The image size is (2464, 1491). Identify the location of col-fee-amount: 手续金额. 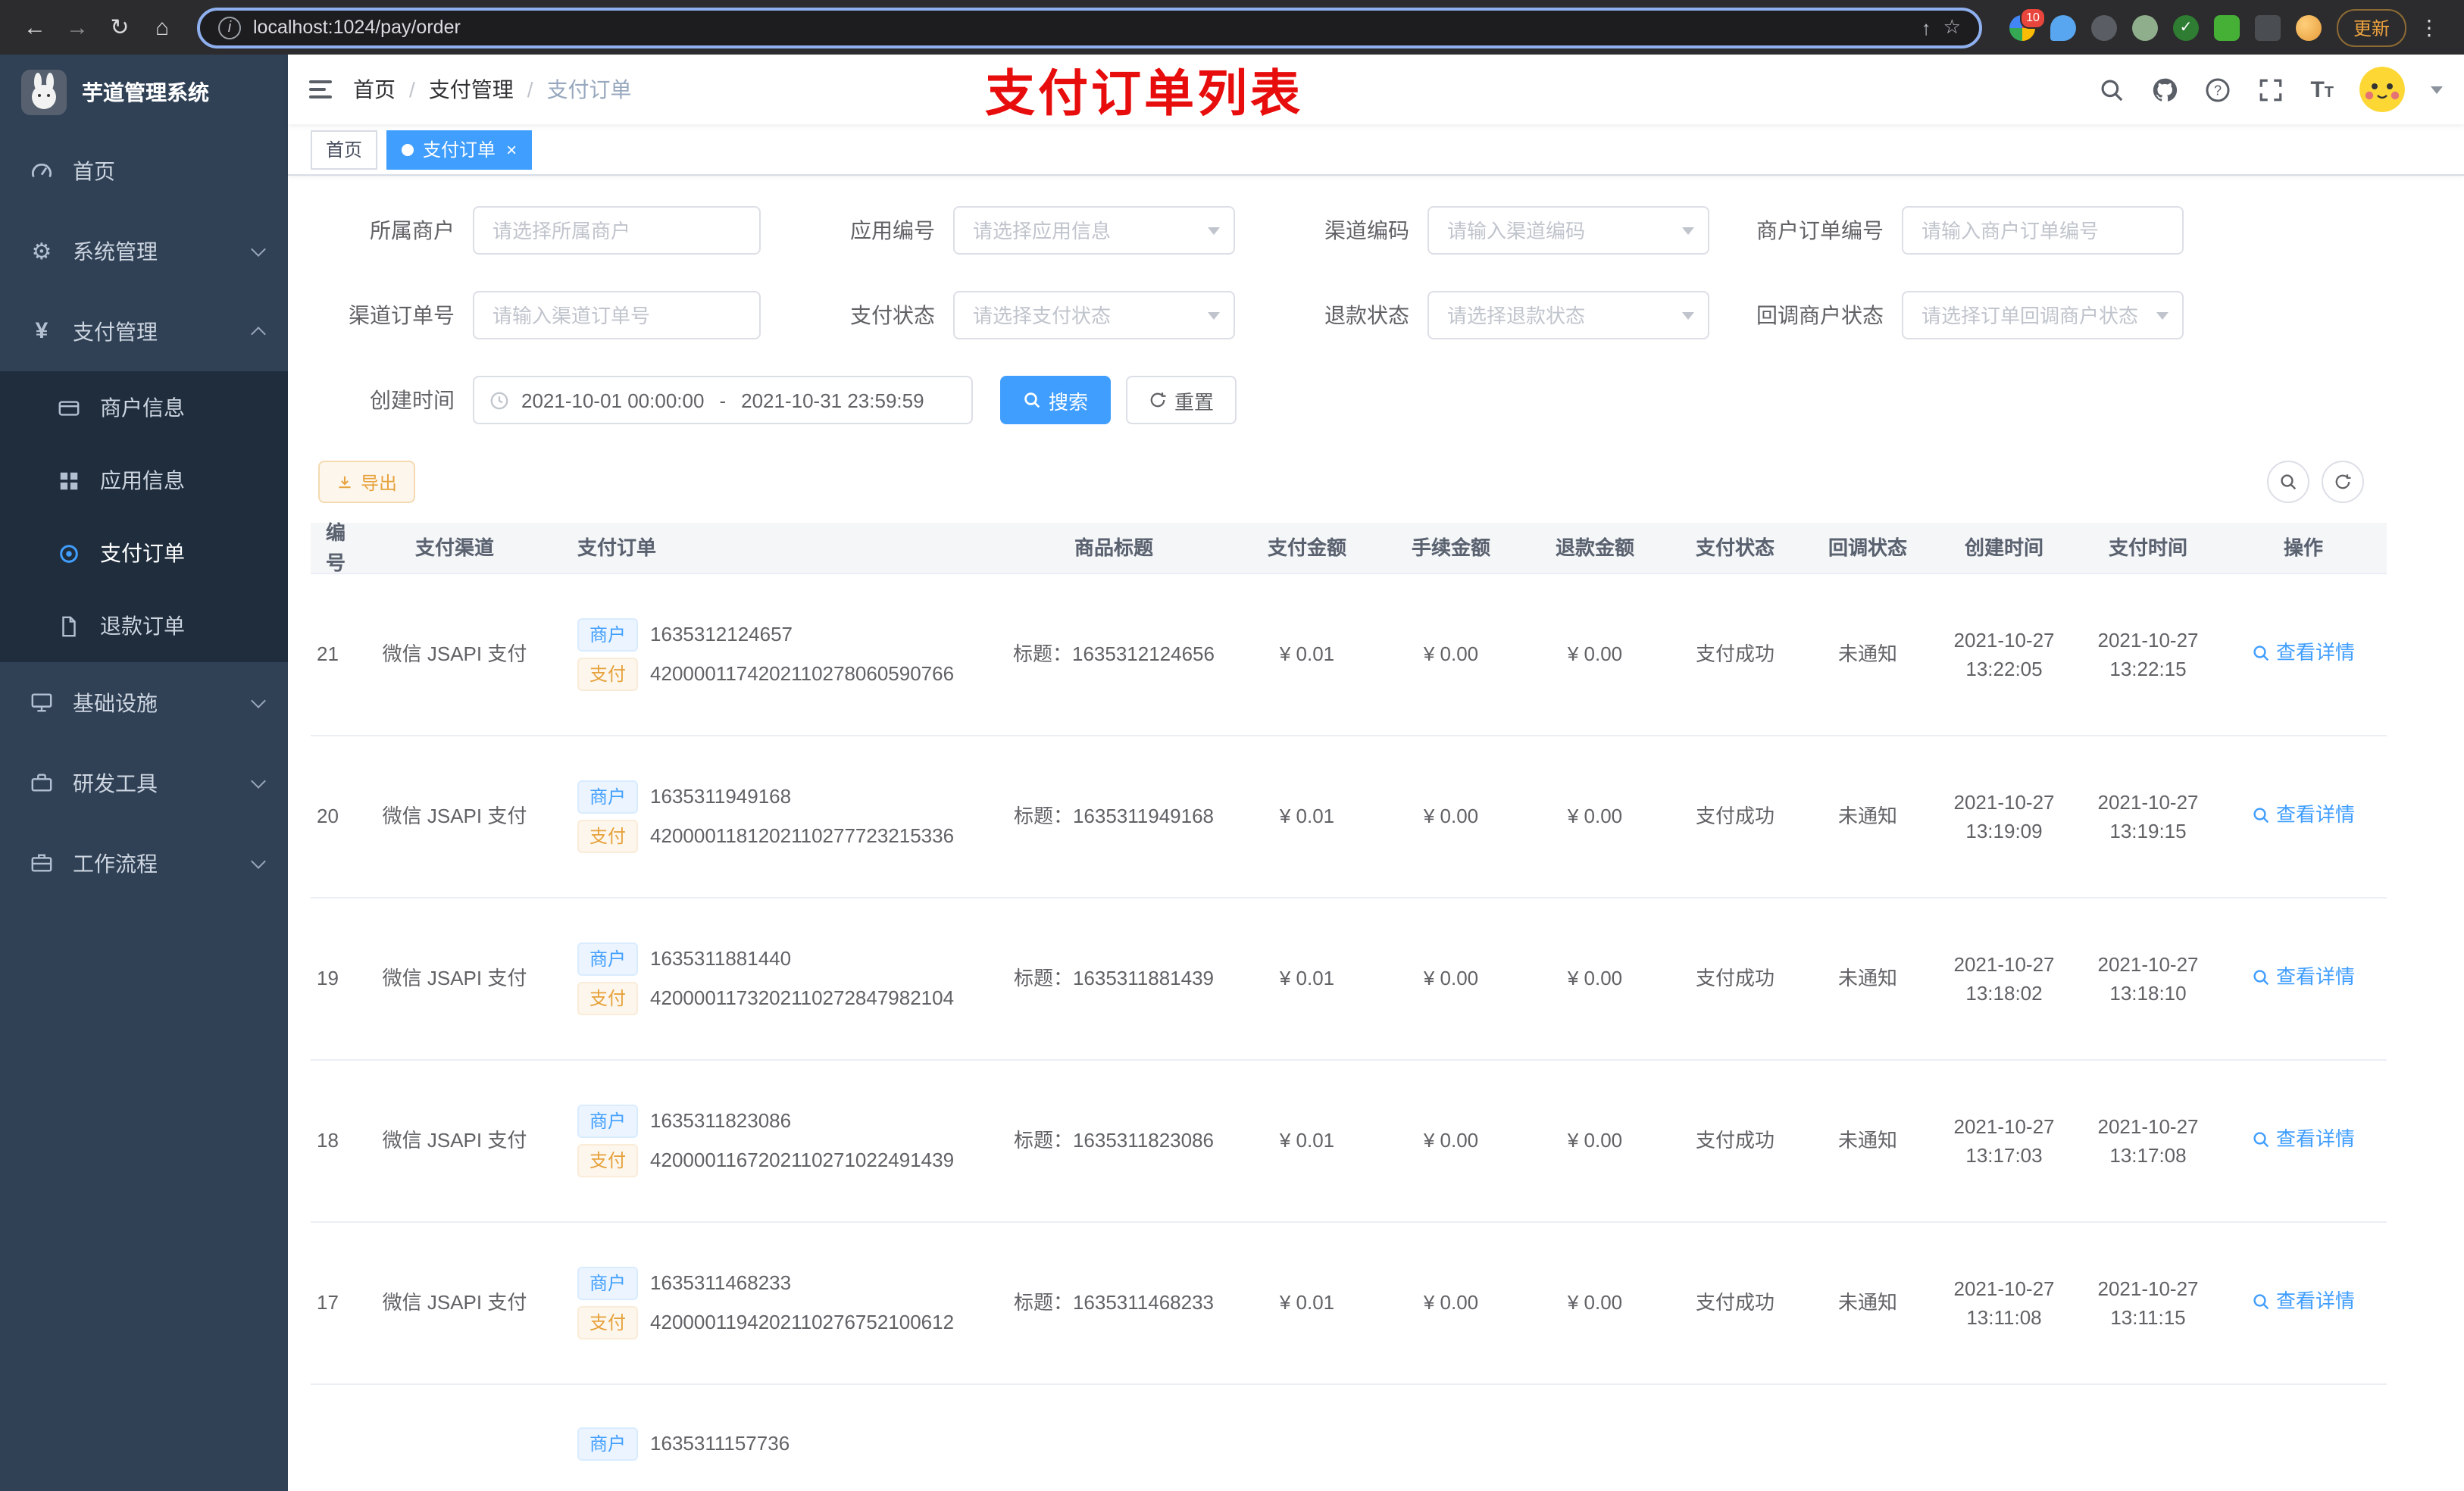
(1450, 547).